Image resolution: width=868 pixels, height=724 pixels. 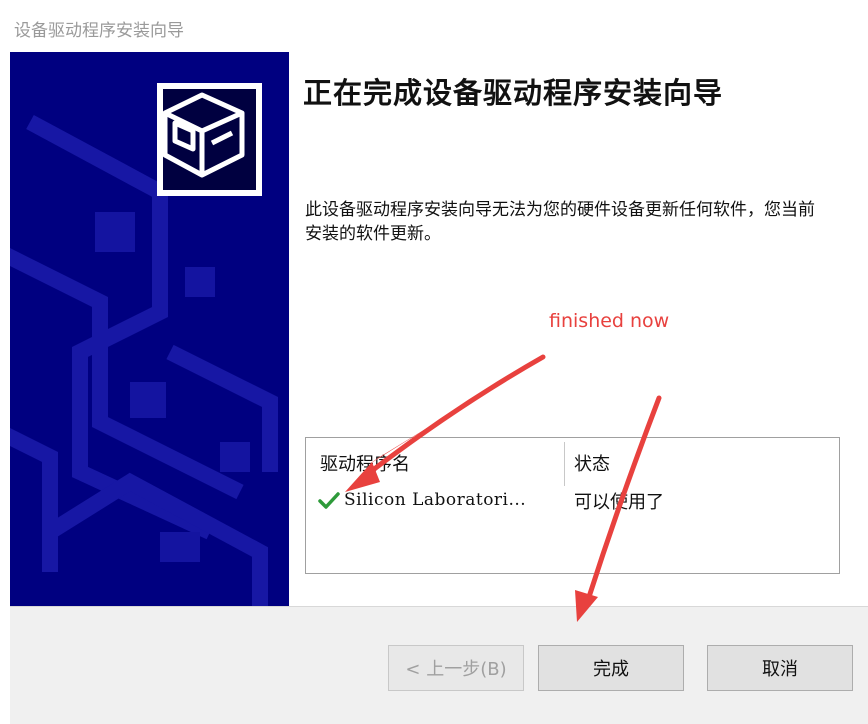 What do you see at coordinates (329, 500) in the screenshot?
I see `check-icon` at bounding box center [329, 500].